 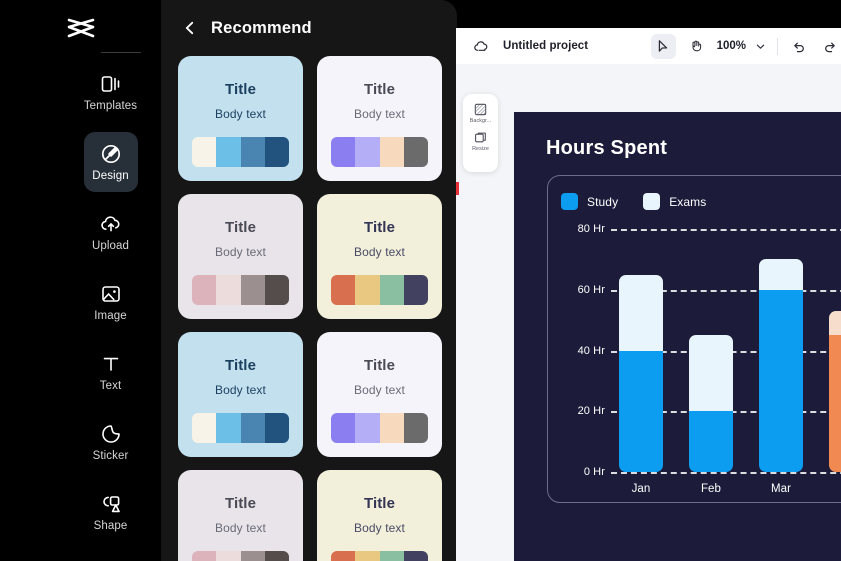 I want to click on y-axis-tick-label: 40 Hr, so click(x=591, y=350).